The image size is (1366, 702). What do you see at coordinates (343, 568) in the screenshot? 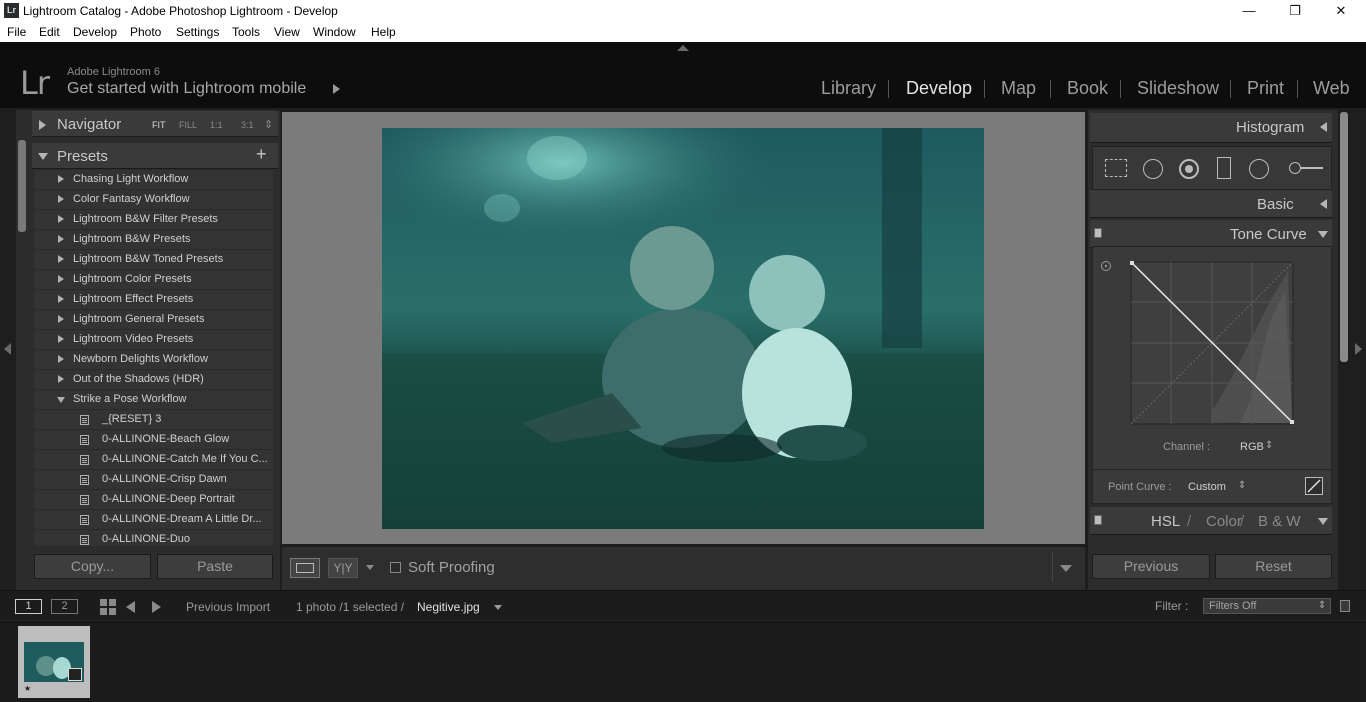
I see `before-after-button: Y|Y` at bounding box center [343, 568].